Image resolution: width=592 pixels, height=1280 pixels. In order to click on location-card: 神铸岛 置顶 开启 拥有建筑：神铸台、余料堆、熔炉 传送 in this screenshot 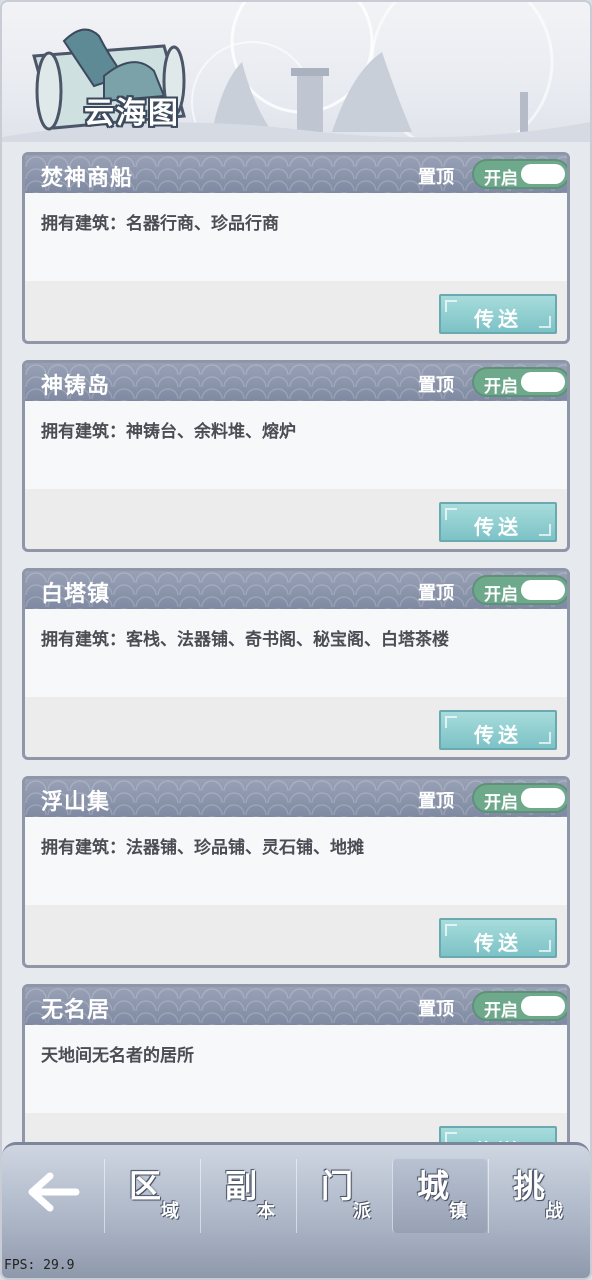, I will do `click(296, 456)`.